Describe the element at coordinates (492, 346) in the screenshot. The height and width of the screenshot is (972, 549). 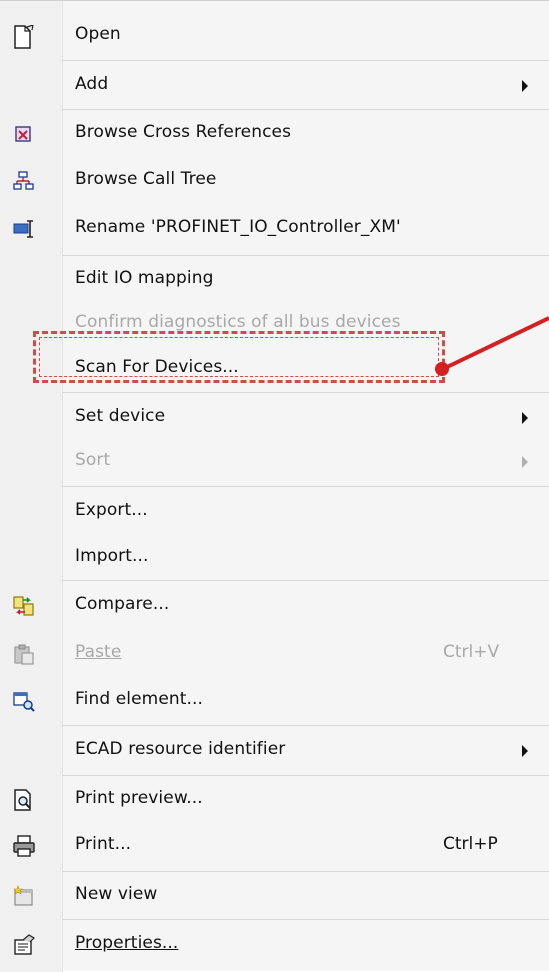
I see `annotation-arrow` at that location.